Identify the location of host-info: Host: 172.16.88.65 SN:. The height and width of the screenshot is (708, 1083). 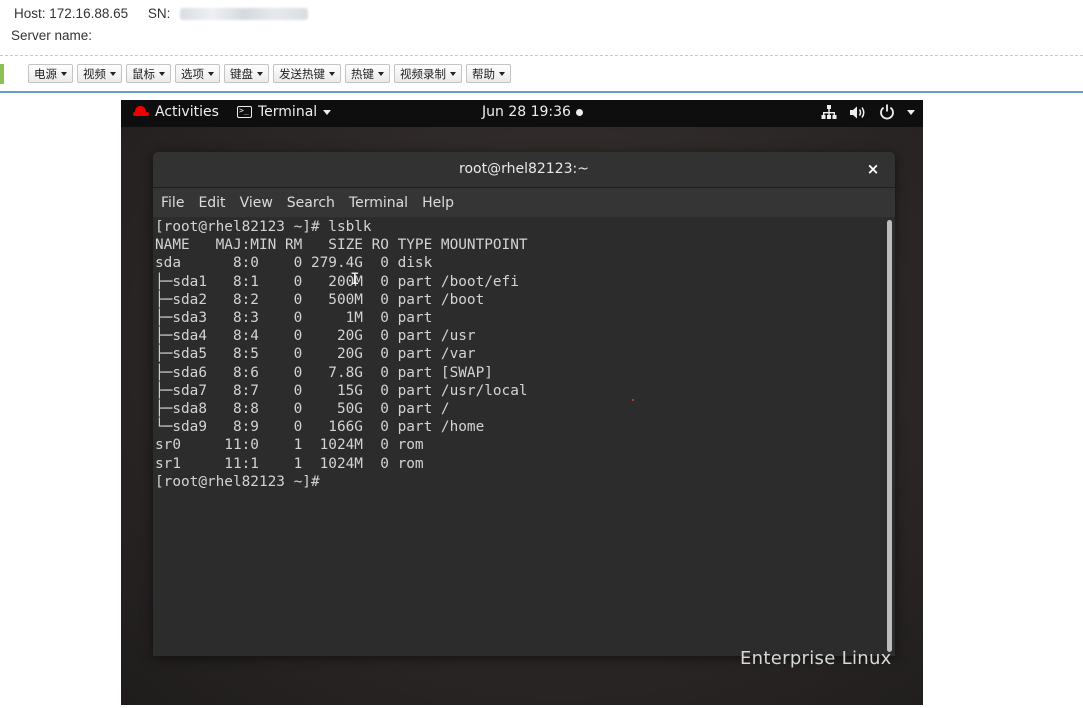
(161, 13).